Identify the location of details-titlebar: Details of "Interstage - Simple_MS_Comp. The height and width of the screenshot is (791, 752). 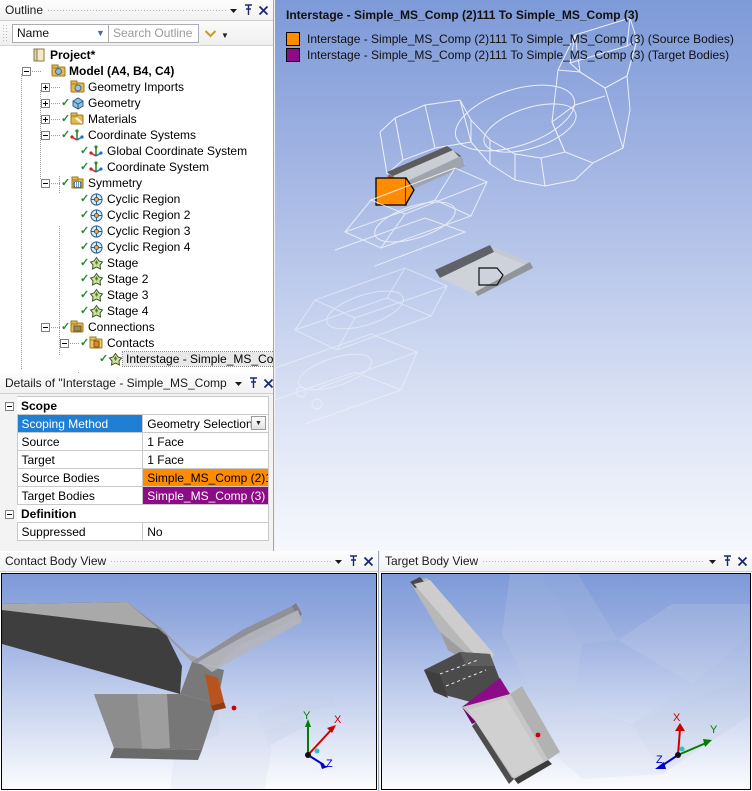
(136, 383).